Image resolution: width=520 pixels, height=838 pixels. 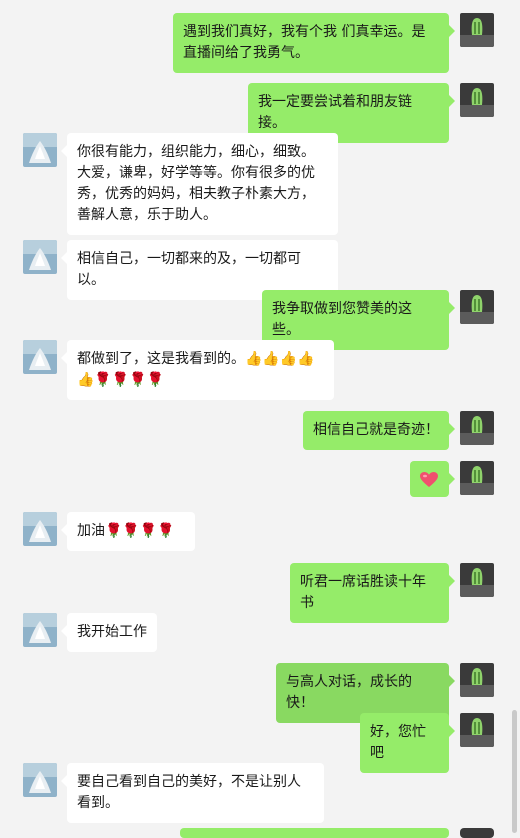 What do you see at coordinates (128, 531) in the screenshot?
I see `message-bubble: 加油🌹🌹🌹🌹` at bounding box center [128, 531].